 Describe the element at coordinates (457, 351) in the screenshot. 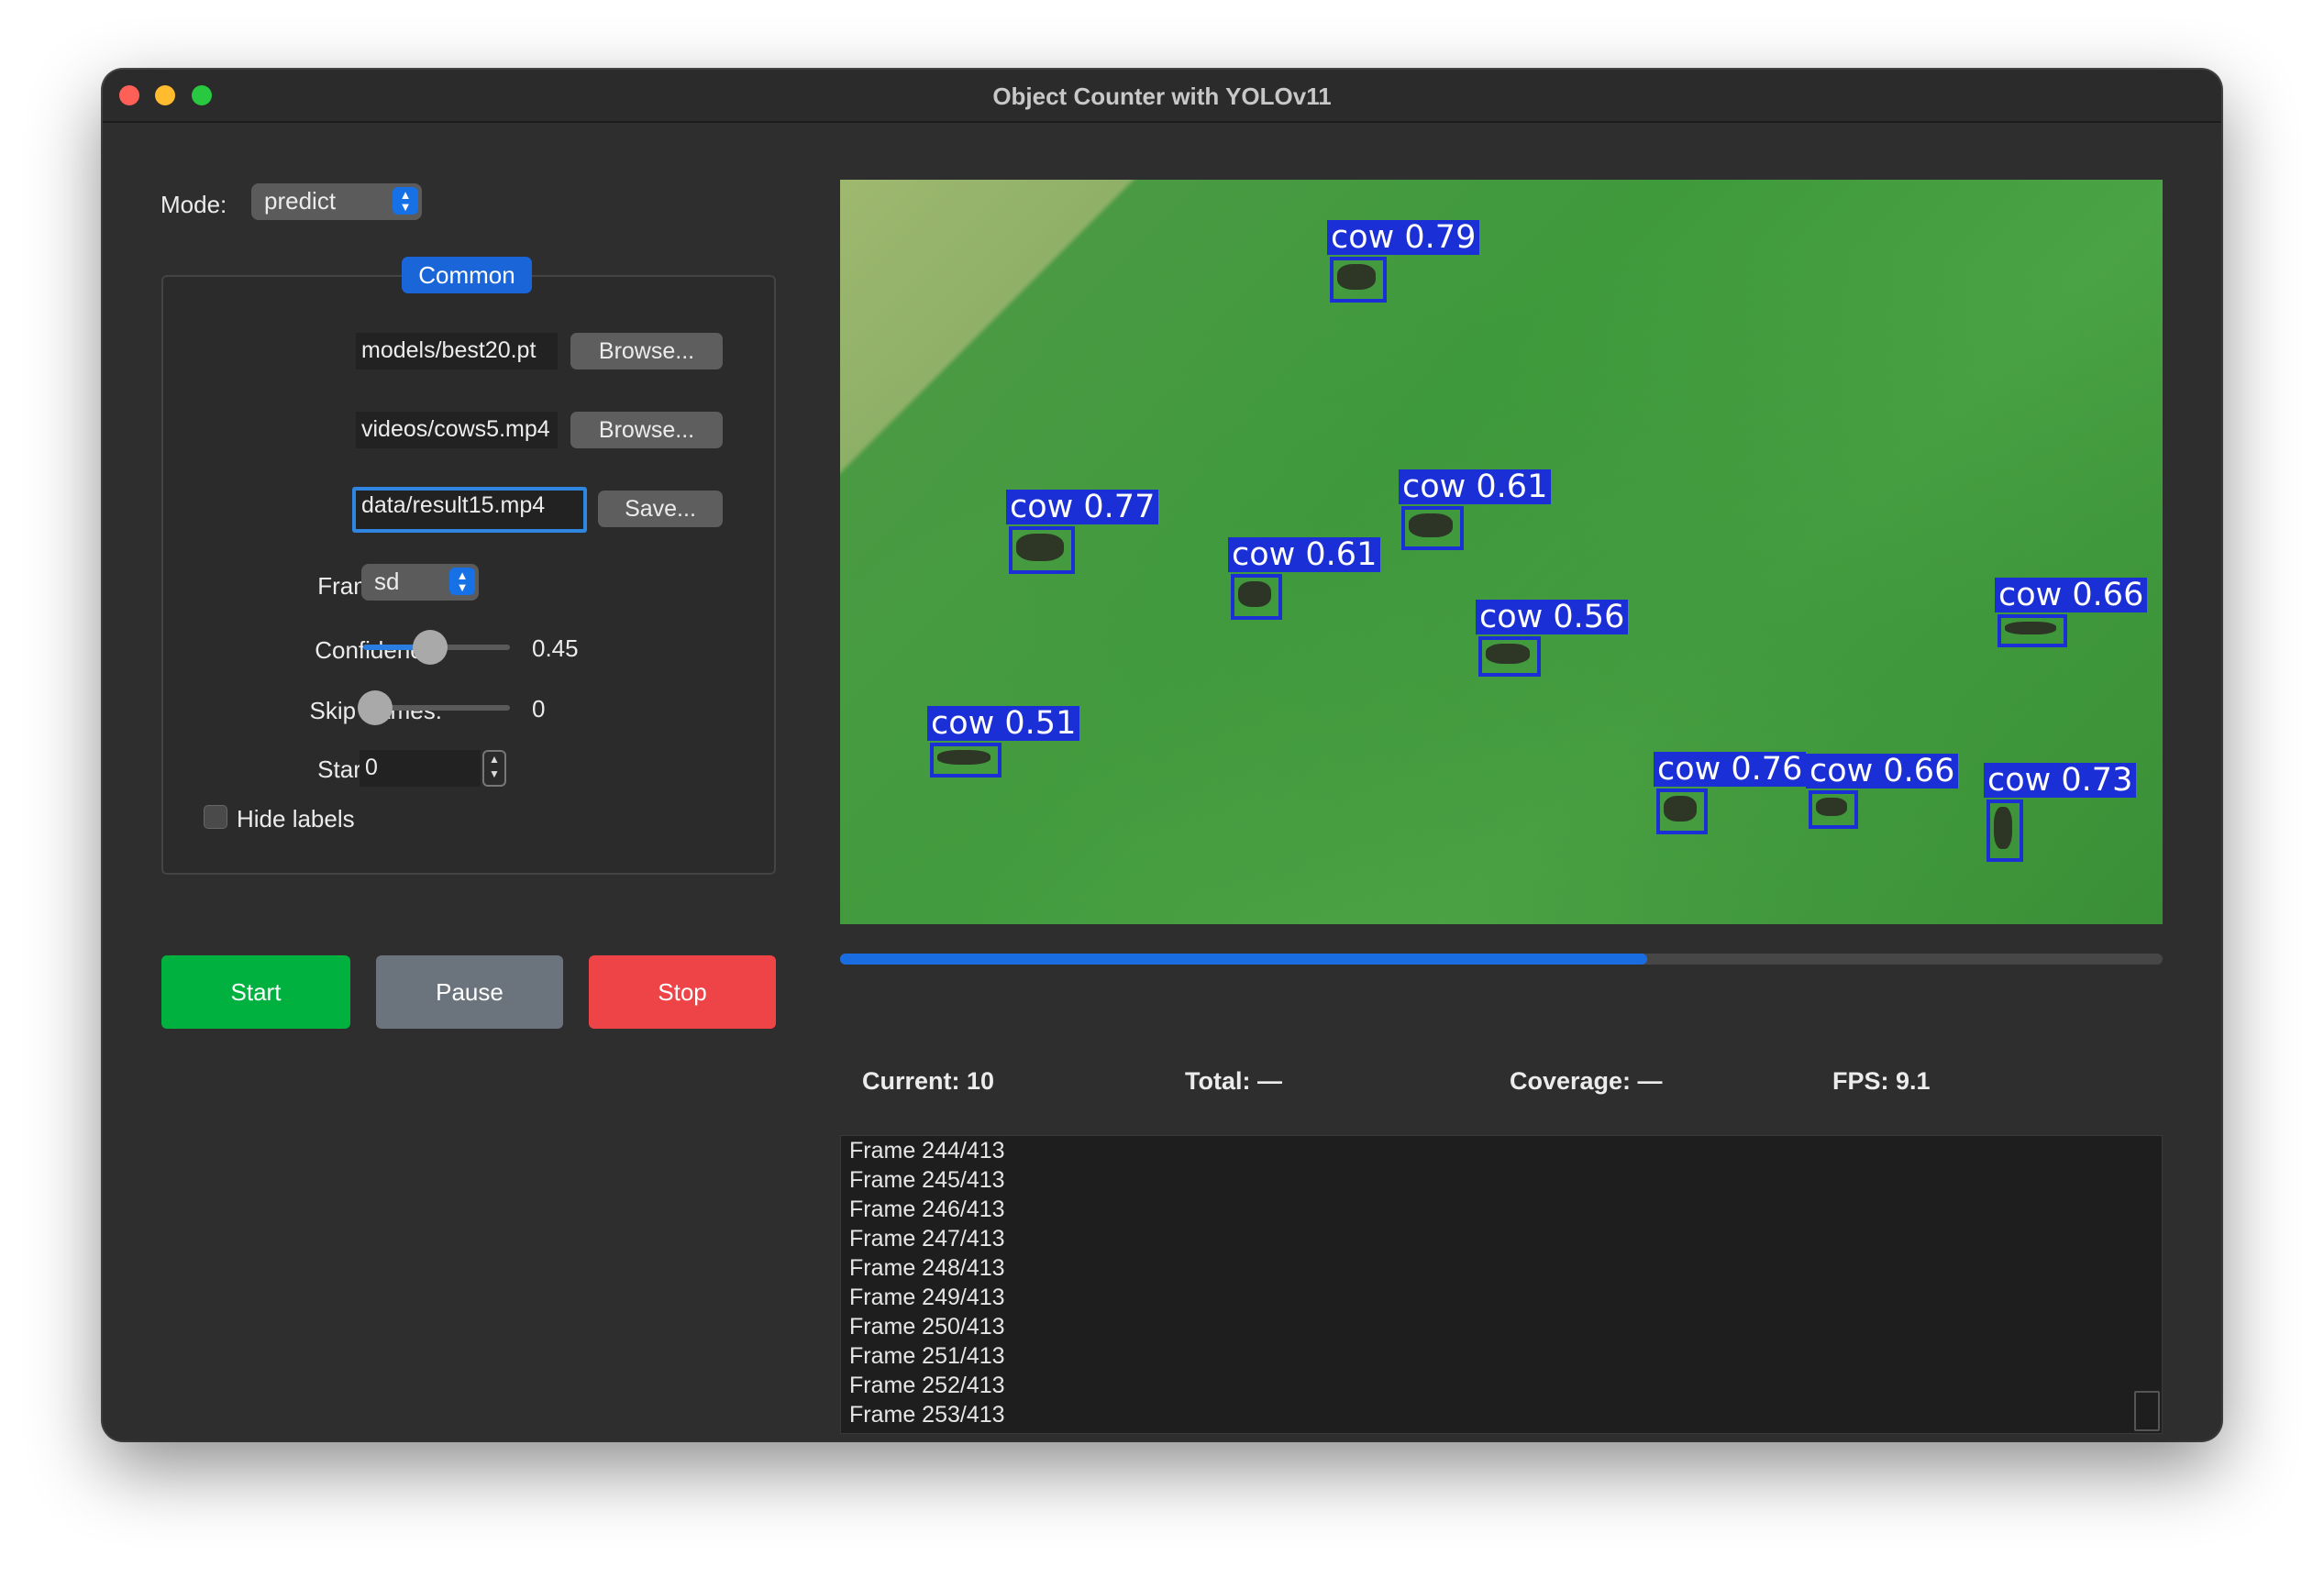

I see `model-path-field: models/best20.pt` at that location.